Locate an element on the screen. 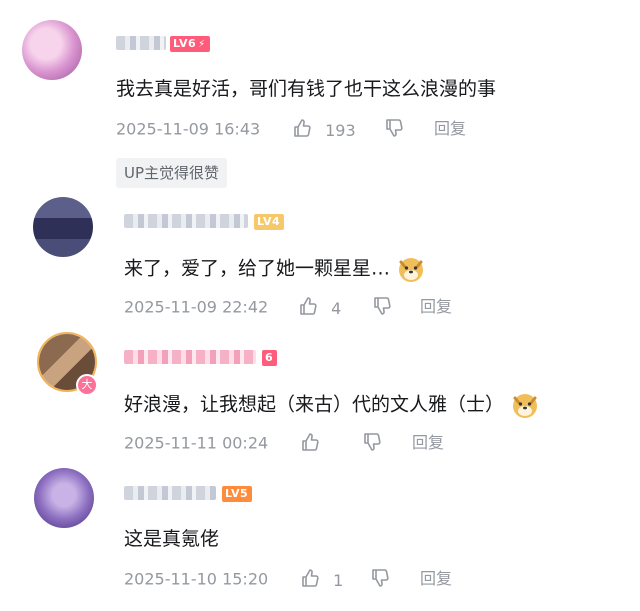  vip-badge: 大 is located at coordinates (87, 385).